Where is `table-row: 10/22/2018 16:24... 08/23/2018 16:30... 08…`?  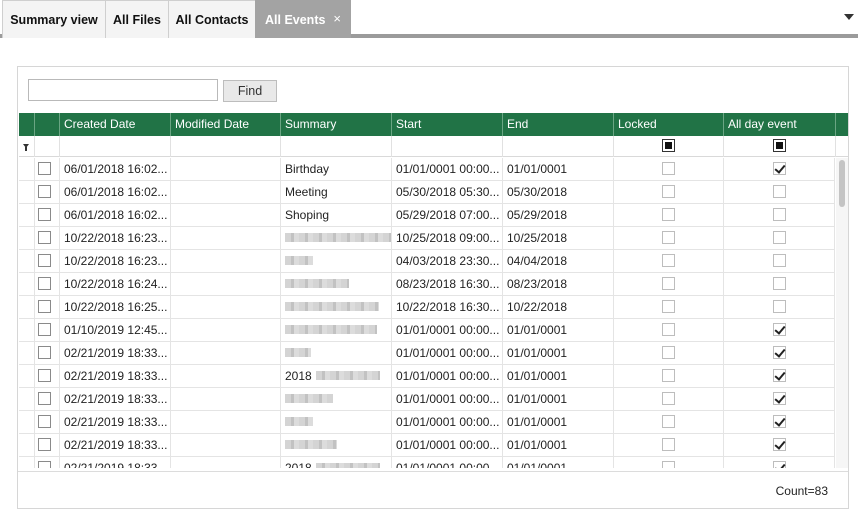 table-row: 10/22/2018 16:24... 08/23/2018 16:30... 08… is located at coordinates (427, 284).